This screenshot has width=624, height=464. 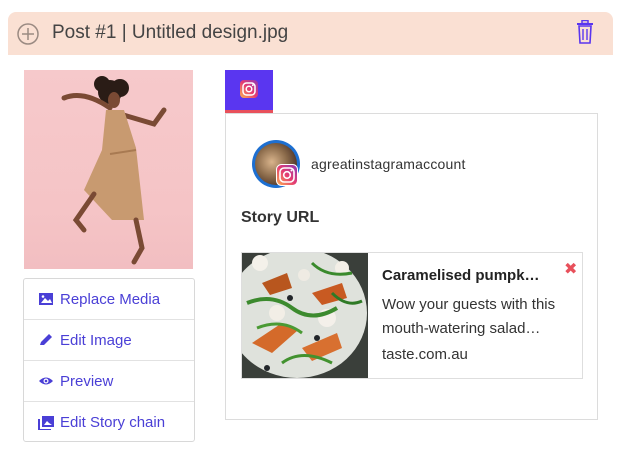 I want to click on instagram-icon, so click(x=249, y=89).